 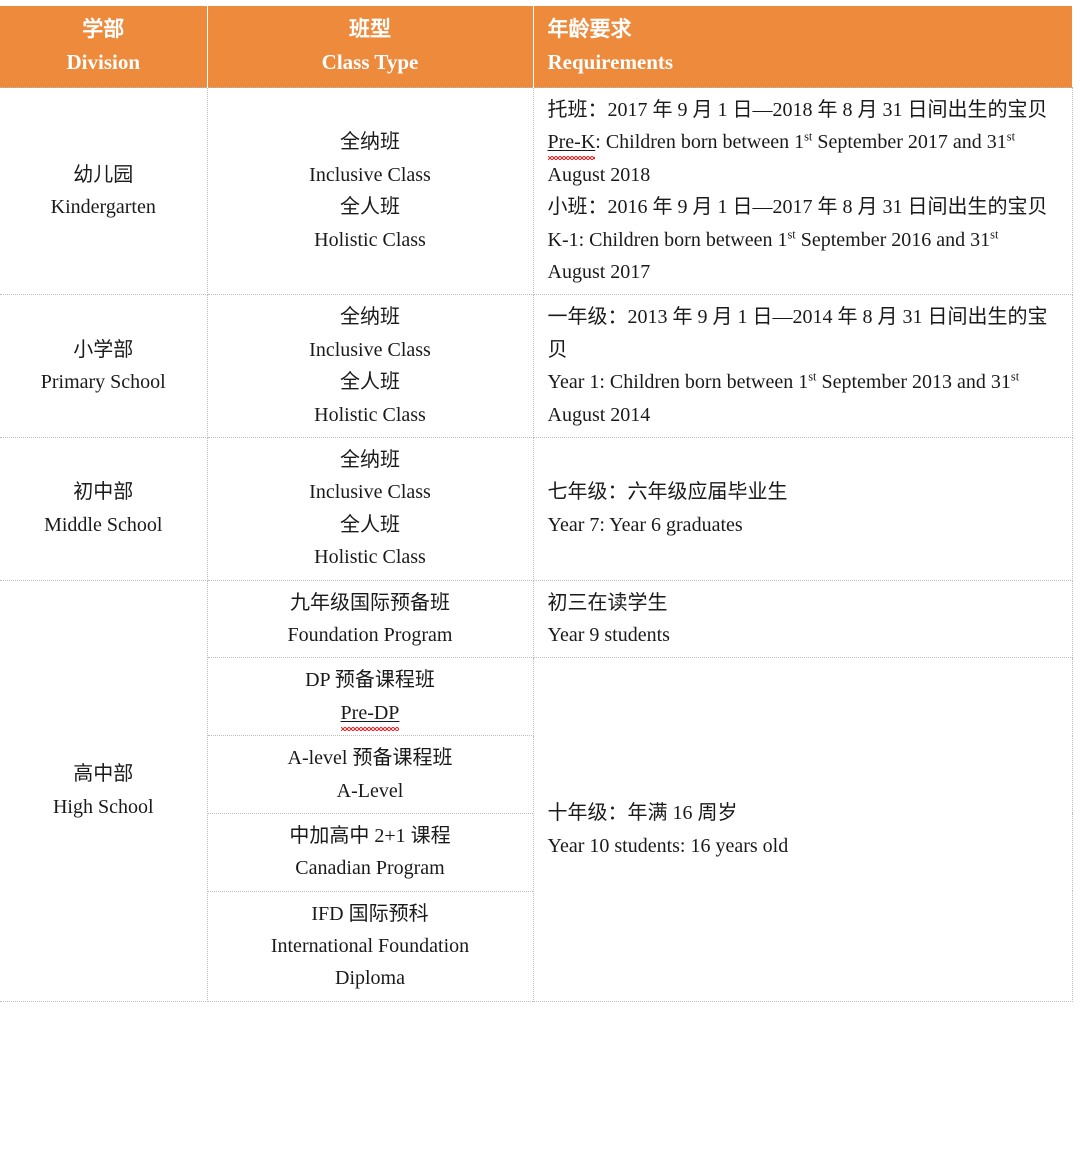 What do you see at coordinates (797, 110) in the screenshot?
I see `requirement-pre-k-cn: 托班：2017 年 9 月 1 日—2018 年 8 月 31 日间出生的宝贝` at bounding box center [797, 110].